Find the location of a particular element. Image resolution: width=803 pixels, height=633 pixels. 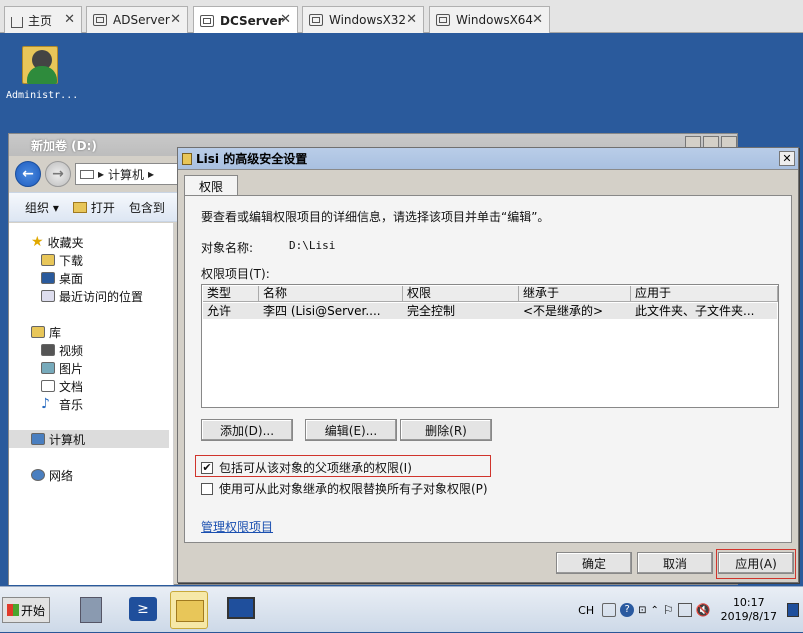

system-tray: CH ? ⊡ ⌃ ⚐ 🔇 10:17 2019/8/17 is located at coordinates (688, 610).